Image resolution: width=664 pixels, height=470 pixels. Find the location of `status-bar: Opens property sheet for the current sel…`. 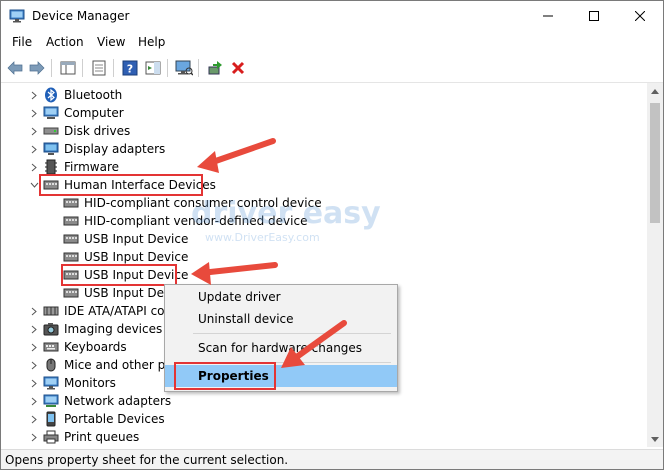

status-bar: Opens property sheet for the current sel… is located at coordinates (332, 459).